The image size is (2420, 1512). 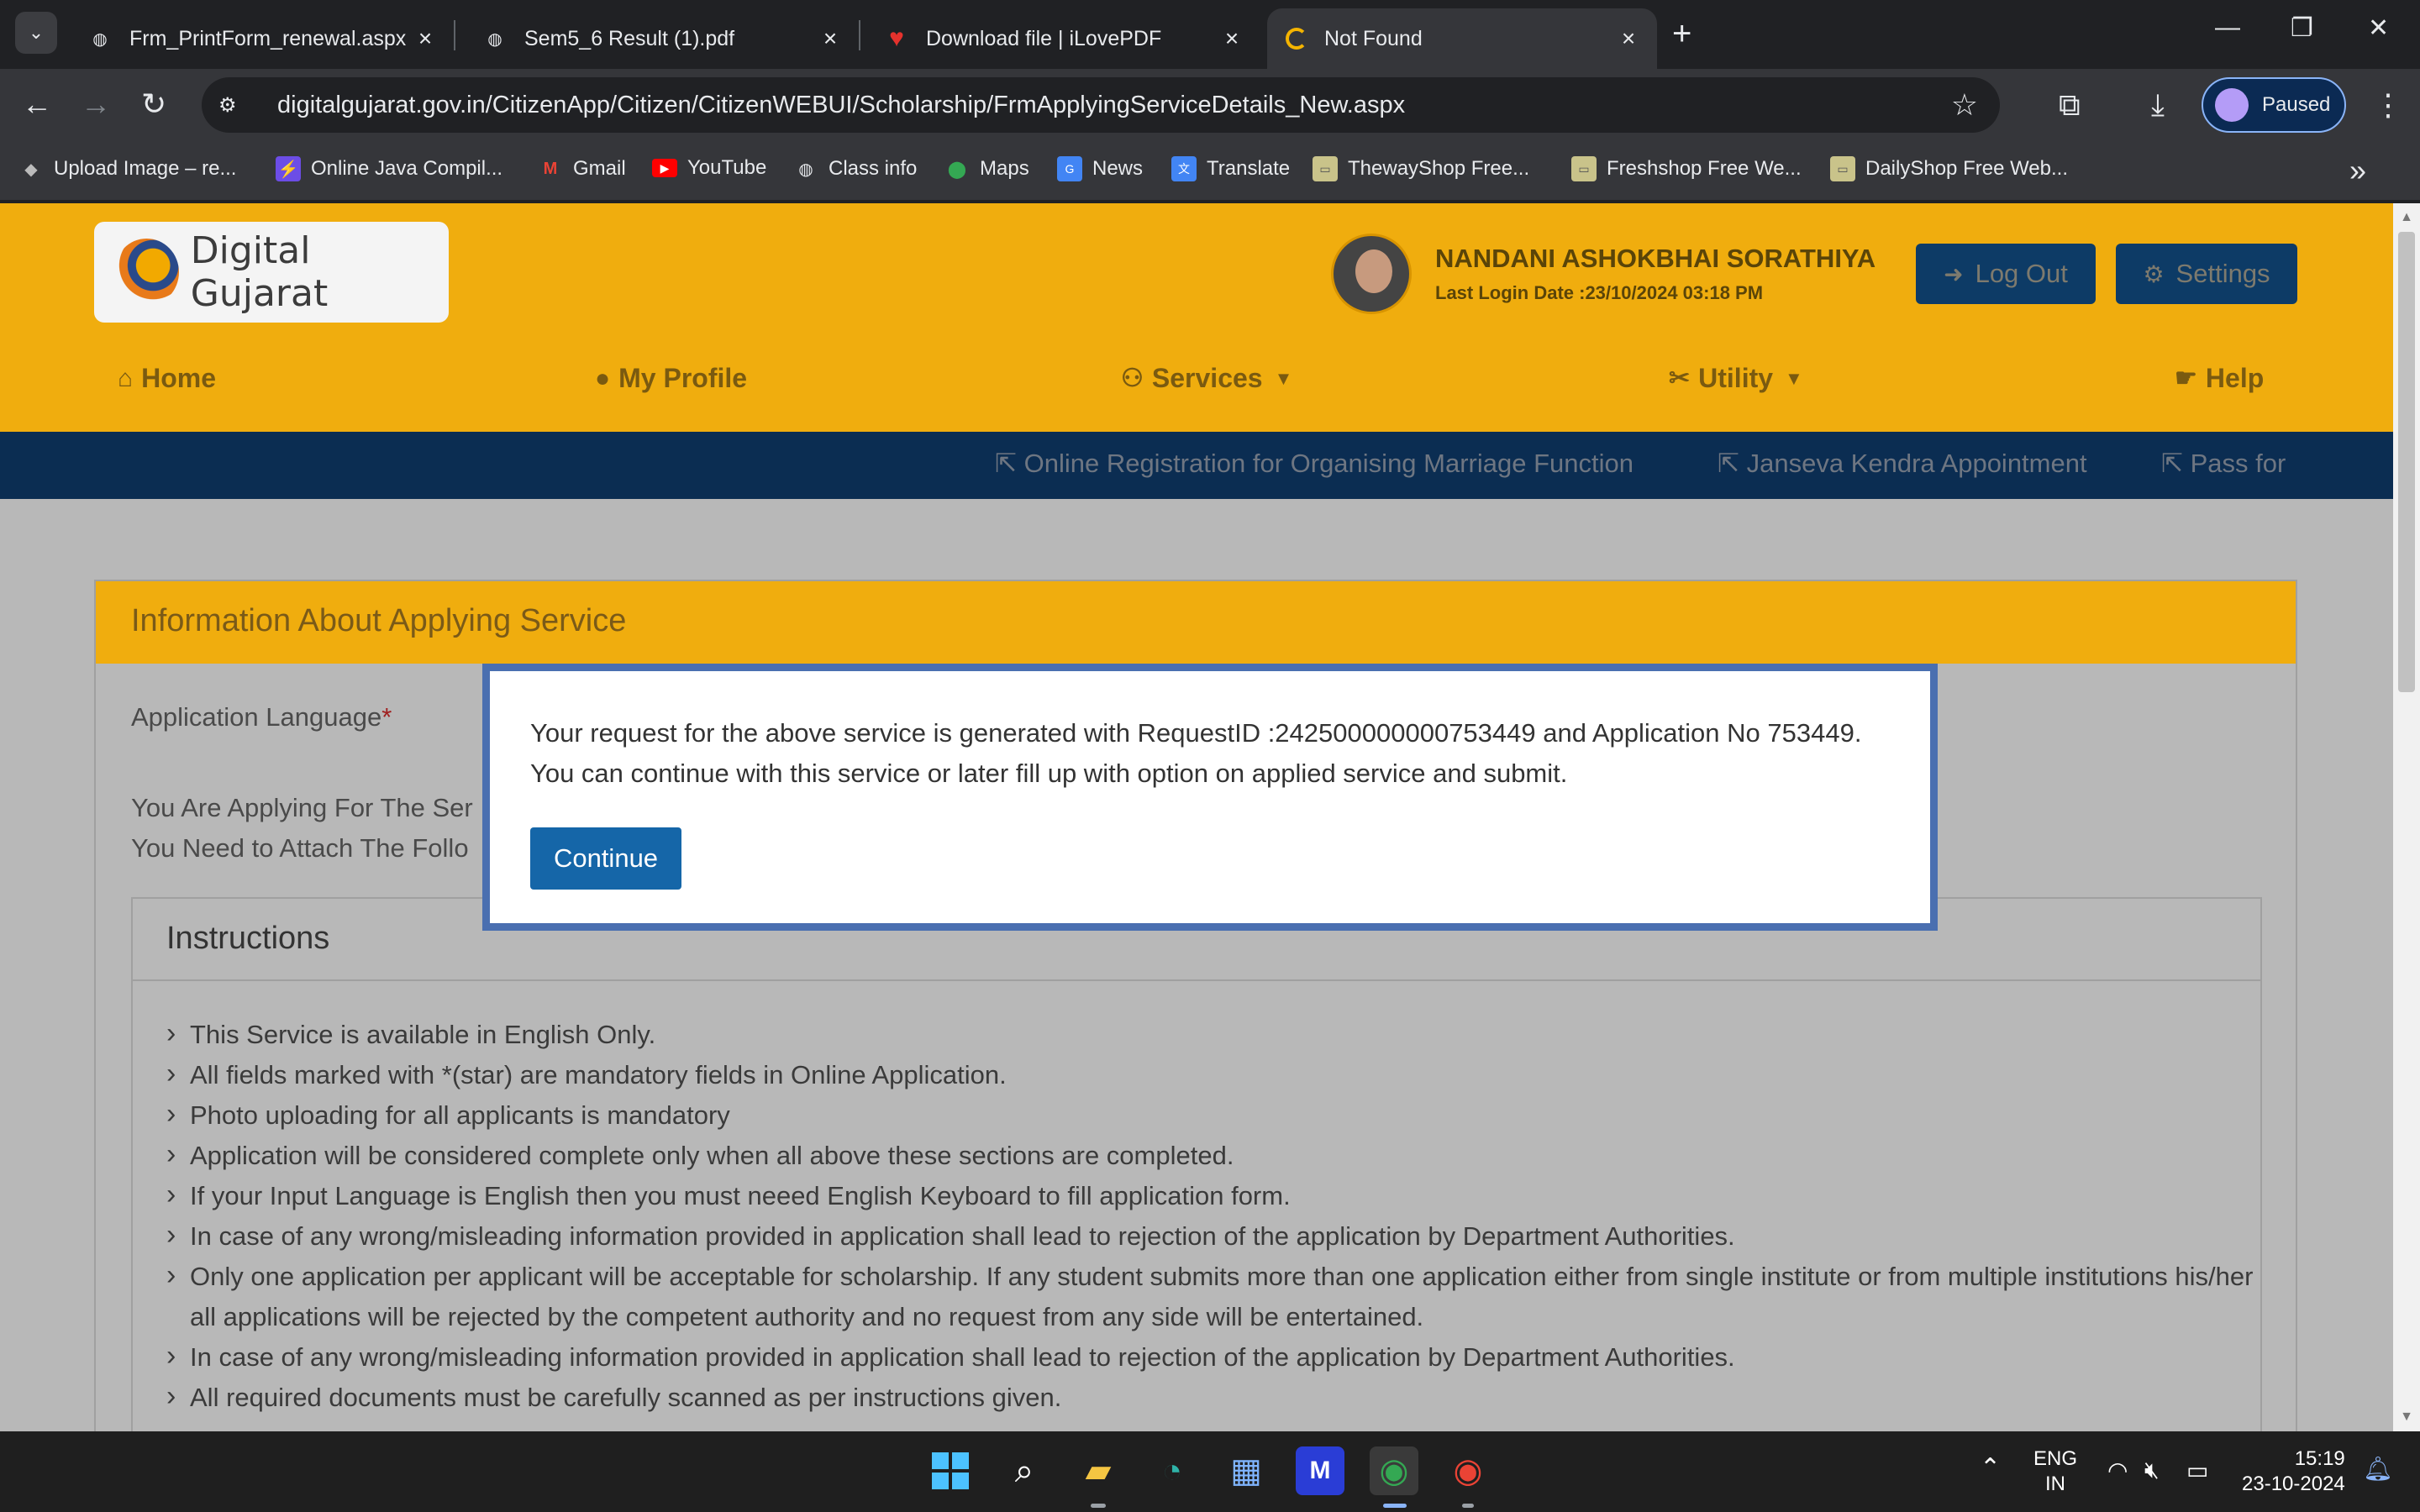 What do you see at coordinates (1320, 1470) in the screenshot?
I see `app-icon: M` at bounding box center [1320, 1470].